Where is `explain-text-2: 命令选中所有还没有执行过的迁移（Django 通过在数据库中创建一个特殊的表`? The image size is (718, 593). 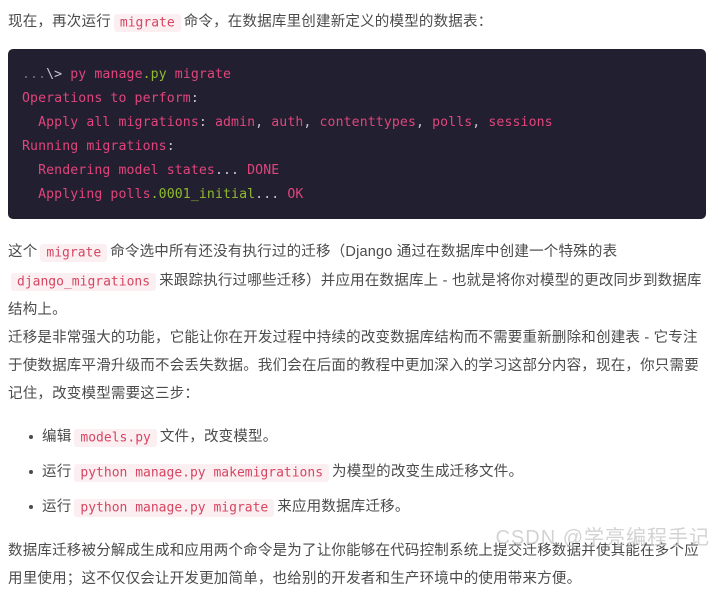 explain-text-2: 命令选中所有还没有执行过的迁移（Django 通过在数据库中创建一个特殊的表 is located at coordinates (364, 252).